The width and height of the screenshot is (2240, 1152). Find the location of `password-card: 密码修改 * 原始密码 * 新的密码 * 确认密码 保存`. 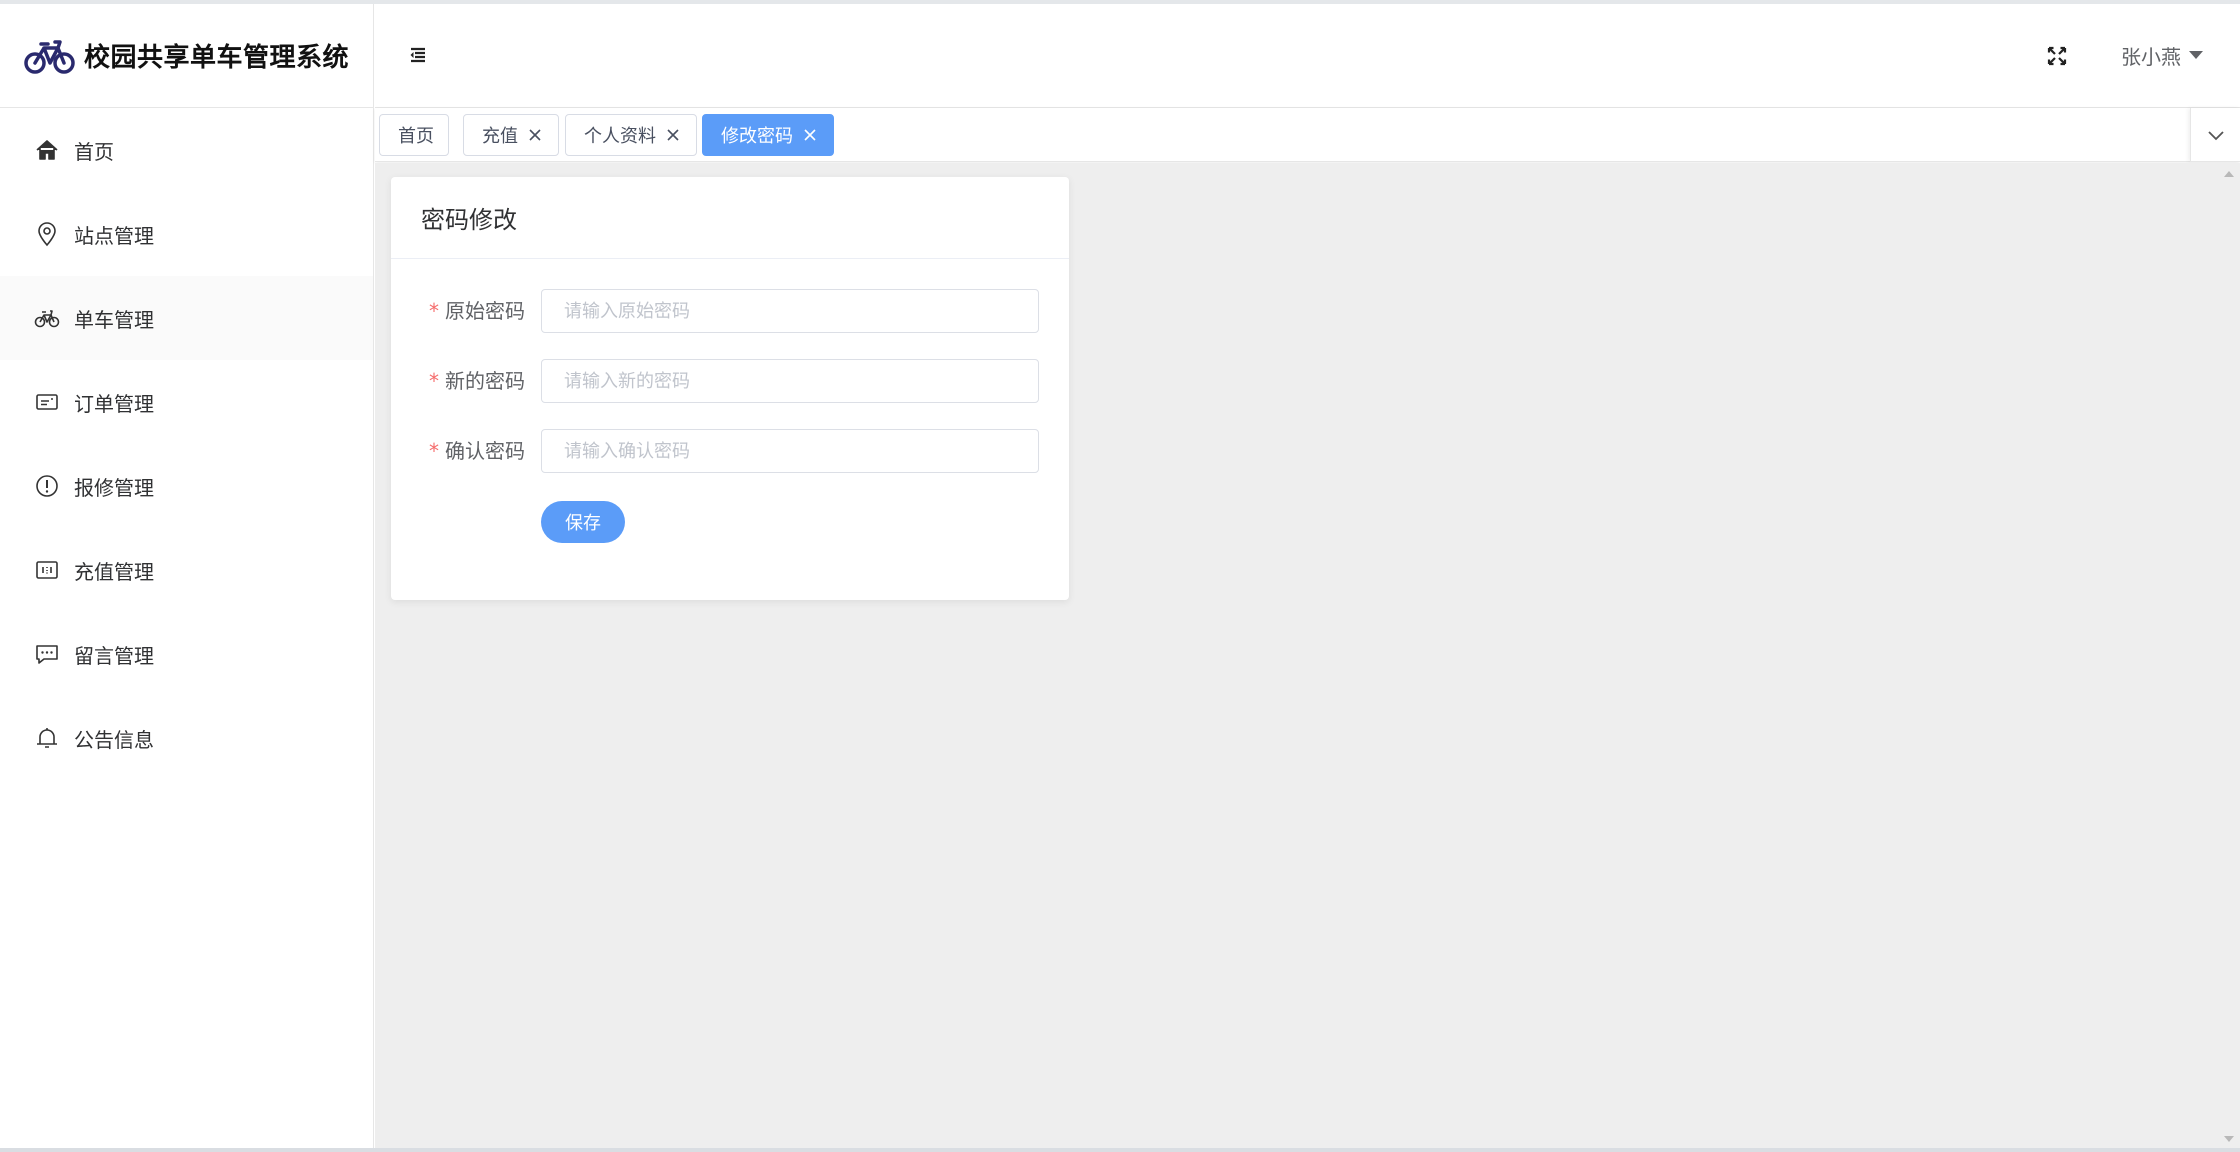

password-card: 密码修改 * 原始密码 * 新的密码 * 确认密码 保存 is located at coordinates (730, 388).